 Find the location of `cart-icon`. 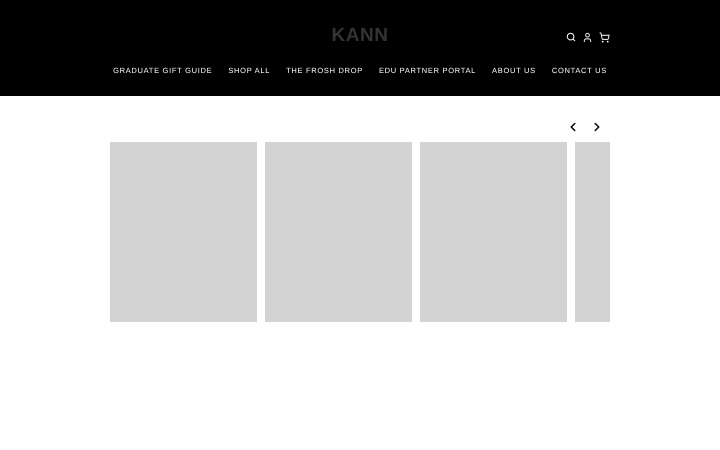

cart-icon is located at coordinates (604, 37).